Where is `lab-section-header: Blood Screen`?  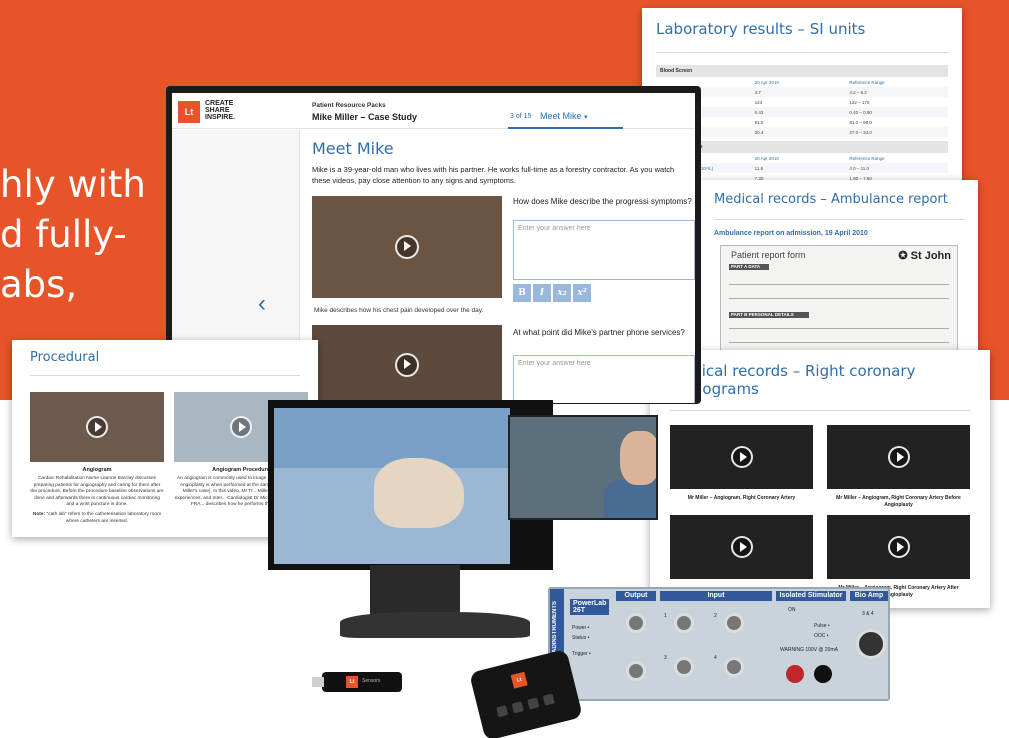
lab-section-header: Blood Screen is located at coordinates (802, 71).